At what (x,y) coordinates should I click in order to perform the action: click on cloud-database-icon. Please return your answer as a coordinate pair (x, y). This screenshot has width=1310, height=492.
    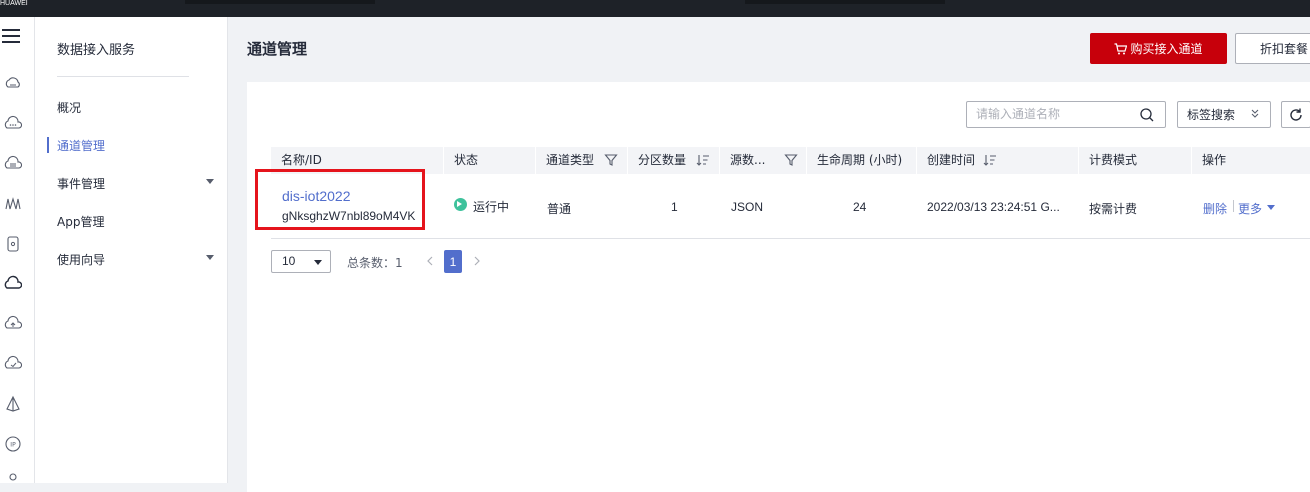
    Looking at the image, I should click on (13, 164).